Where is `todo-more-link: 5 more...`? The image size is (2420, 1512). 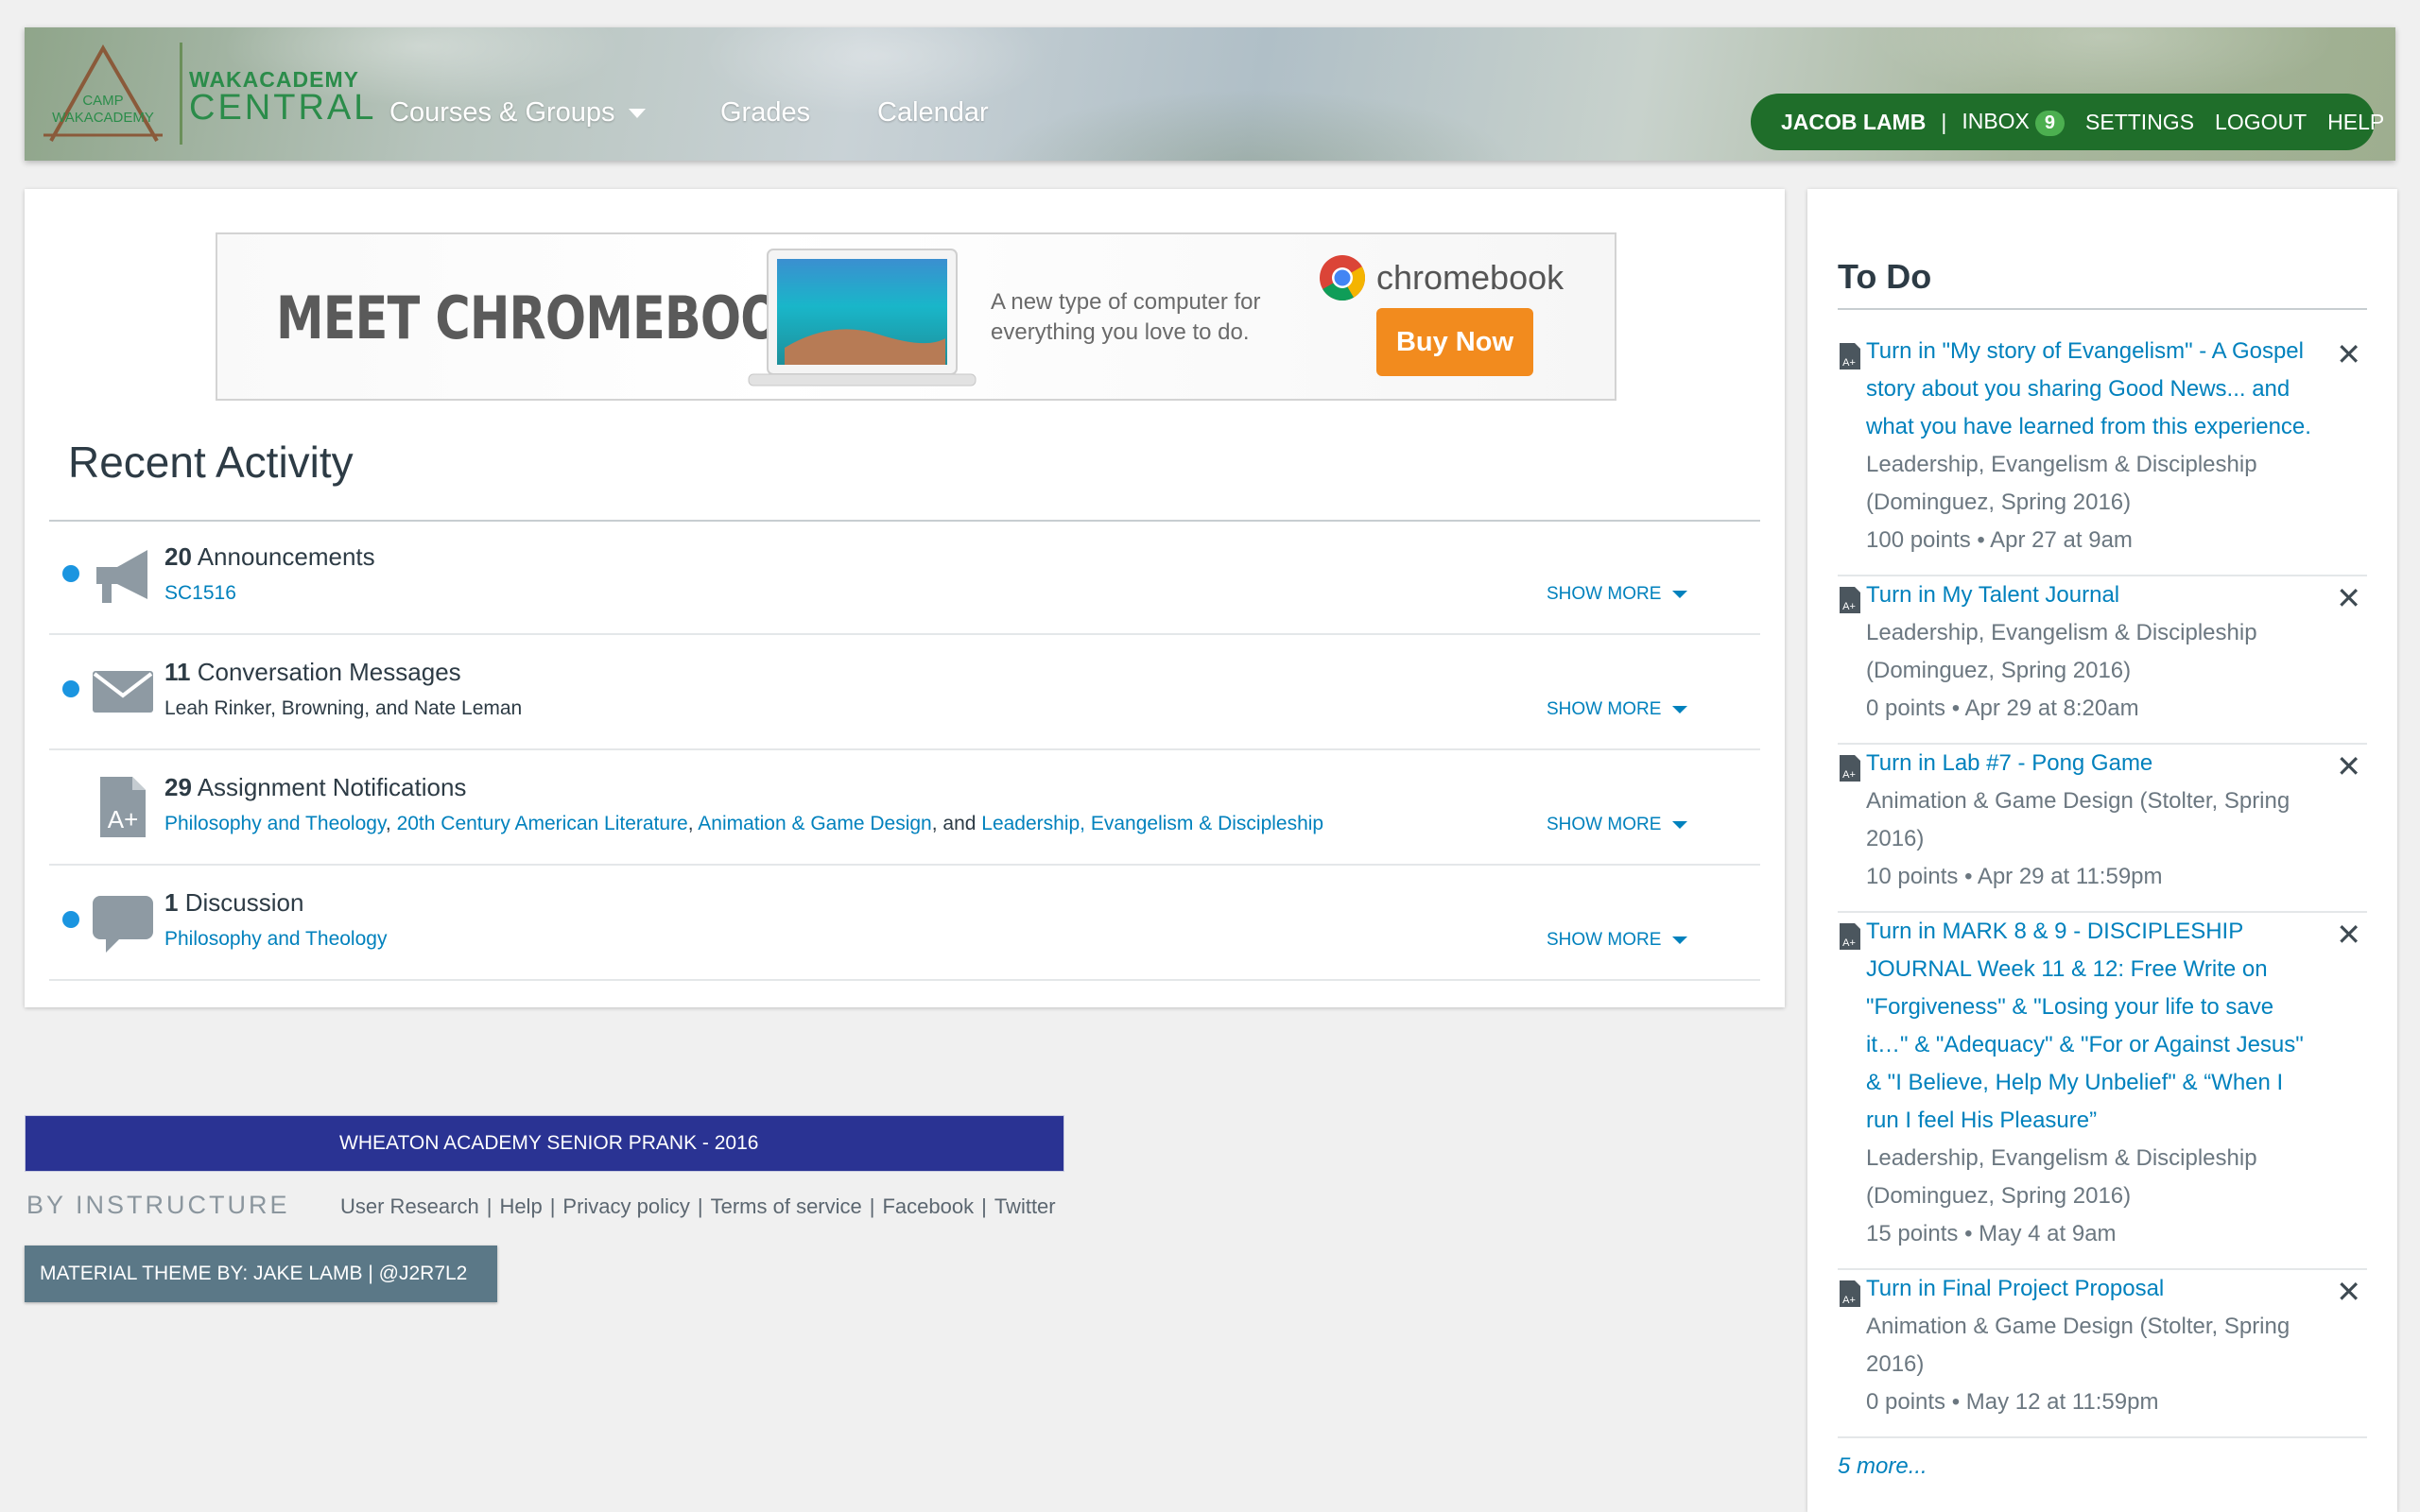 todo-more-link: 5 more... is located at coordinates (1882, 1466).